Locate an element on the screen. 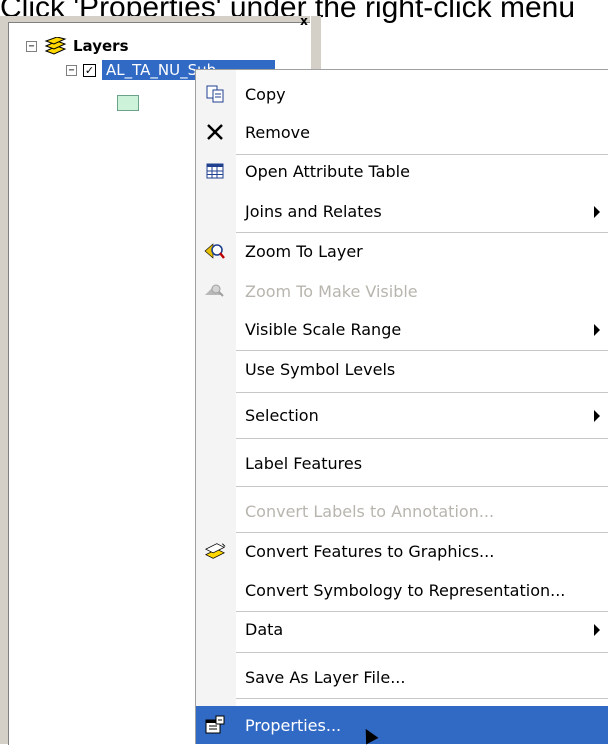  layer-symbol-swatch is located at coordinates (128, 103).